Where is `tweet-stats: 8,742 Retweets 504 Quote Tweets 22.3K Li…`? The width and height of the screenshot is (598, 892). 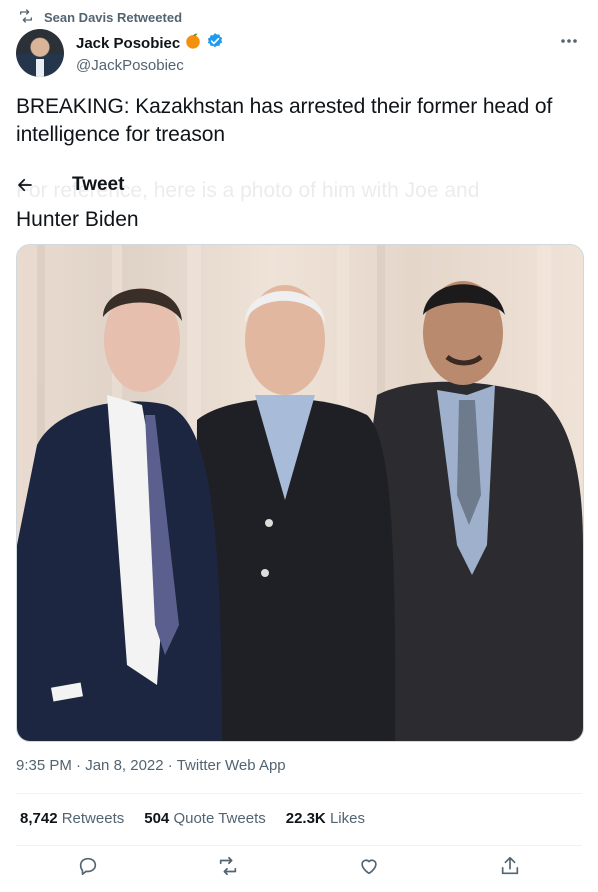 tweet-stats: 8,742 Retweets 504 Quote Tweets 22.3K Li… is located at coordinates (192, 818).